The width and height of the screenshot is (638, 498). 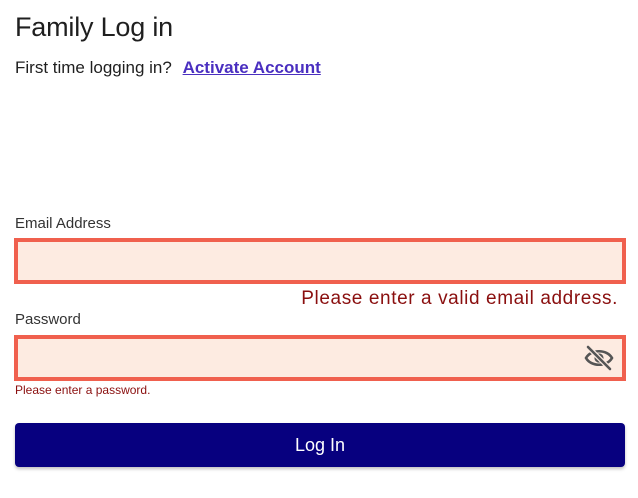 I want to click on eye-slash-icon-graphic, so click(x=599, y=358).